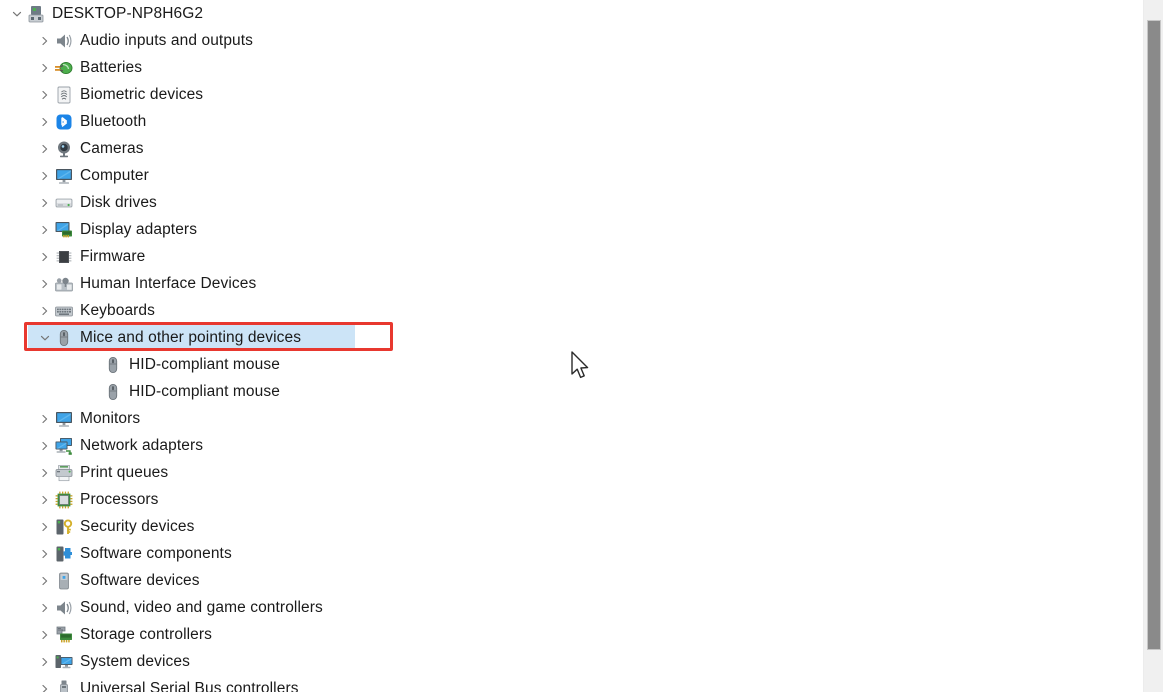  Describe the element at coordinates (118, 310) in the screenshot. I see `tree-item-label: Keyboards` at that location.